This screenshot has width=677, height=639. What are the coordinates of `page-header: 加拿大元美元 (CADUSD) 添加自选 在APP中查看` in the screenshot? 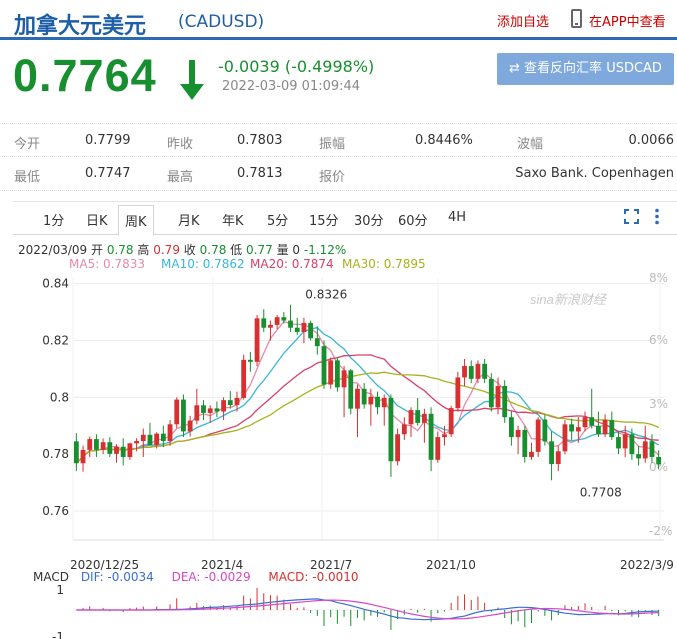 It's located at (338, 20).